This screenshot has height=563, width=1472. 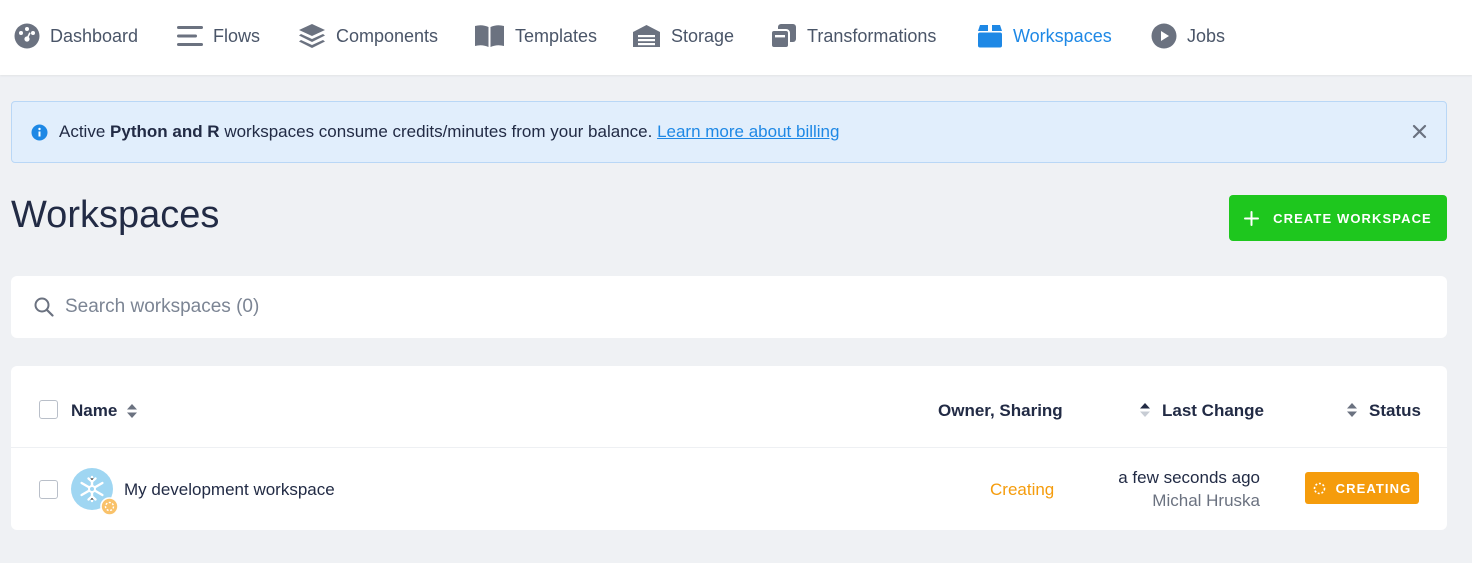 What do you see at coordinates (94, 411) in the screenshot?
I see `column-header-name: Name` at bounding box center [94, 411].